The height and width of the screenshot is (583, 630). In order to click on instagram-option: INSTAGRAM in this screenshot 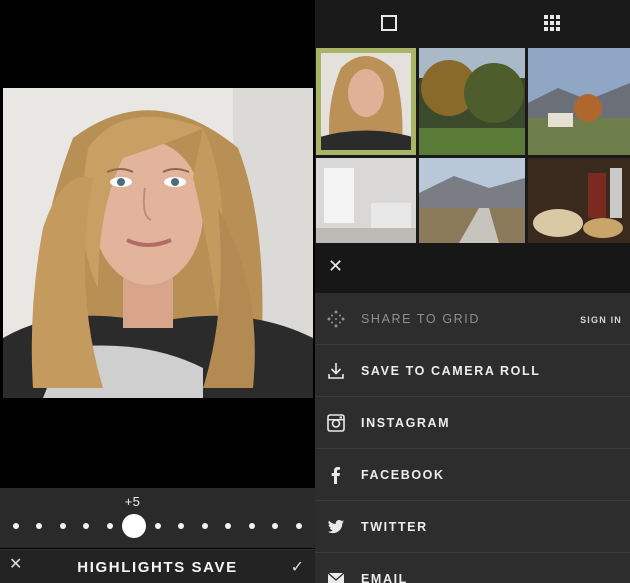, I will do `click(472, 423)`.